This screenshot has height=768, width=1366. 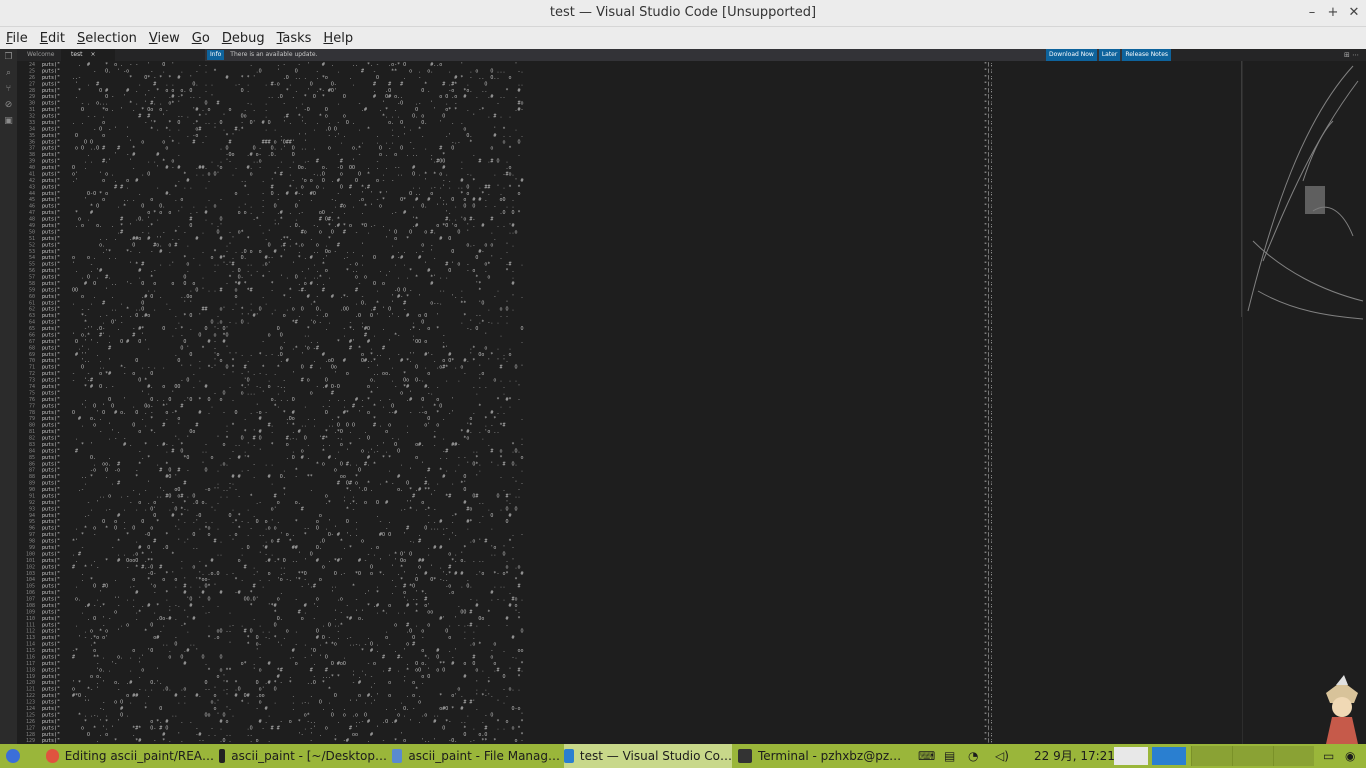 I want to click on window-title: test — Visual Studio Code [Unsupported], so click(x=683, y=12).